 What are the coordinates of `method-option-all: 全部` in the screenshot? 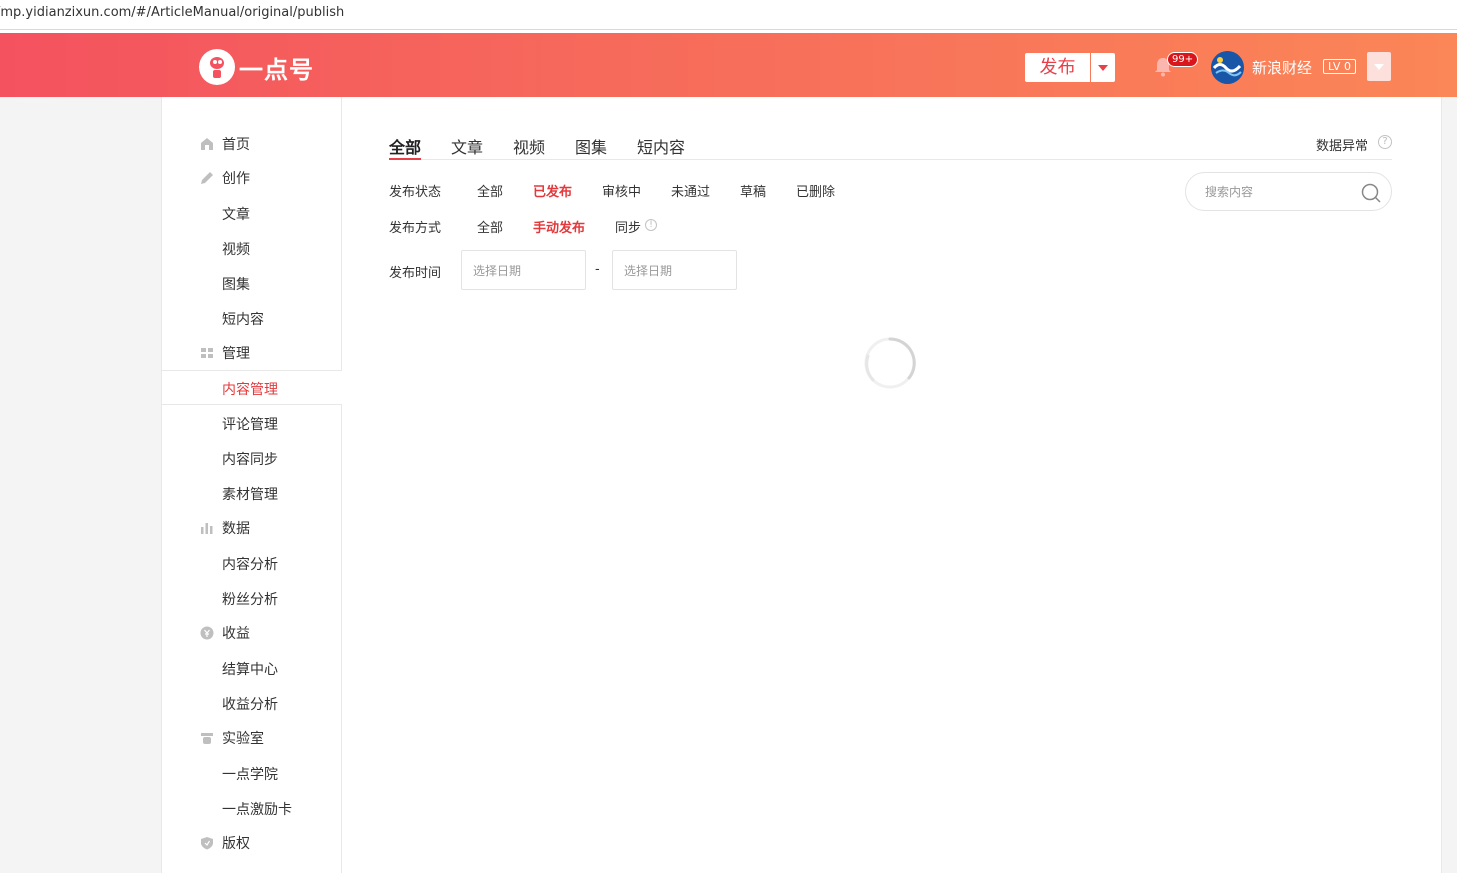 It's located at (490, 226).